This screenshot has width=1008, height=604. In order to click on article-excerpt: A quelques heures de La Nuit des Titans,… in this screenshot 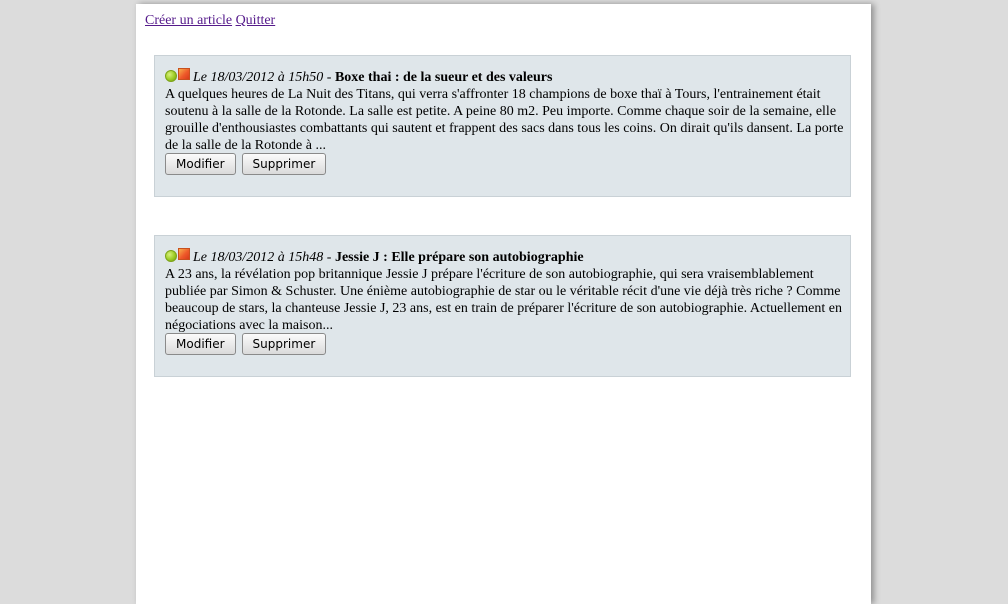, I will do `click(504, 120)`.